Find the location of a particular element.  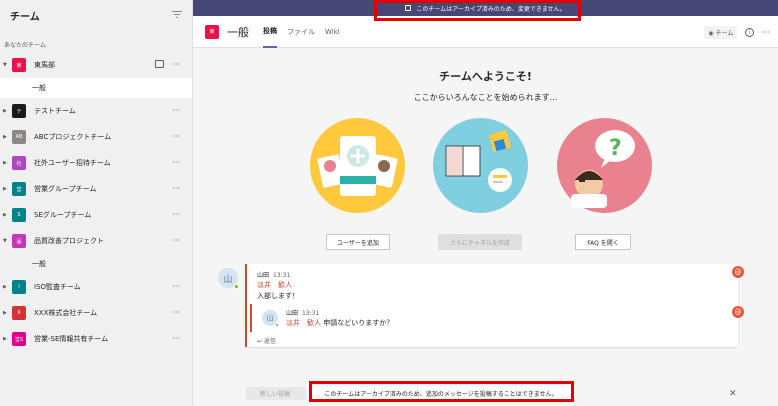

reply-card: 山 山田 13:31 淡井 歓人 申請などいりますか？ is located at coordinates (494, 318).